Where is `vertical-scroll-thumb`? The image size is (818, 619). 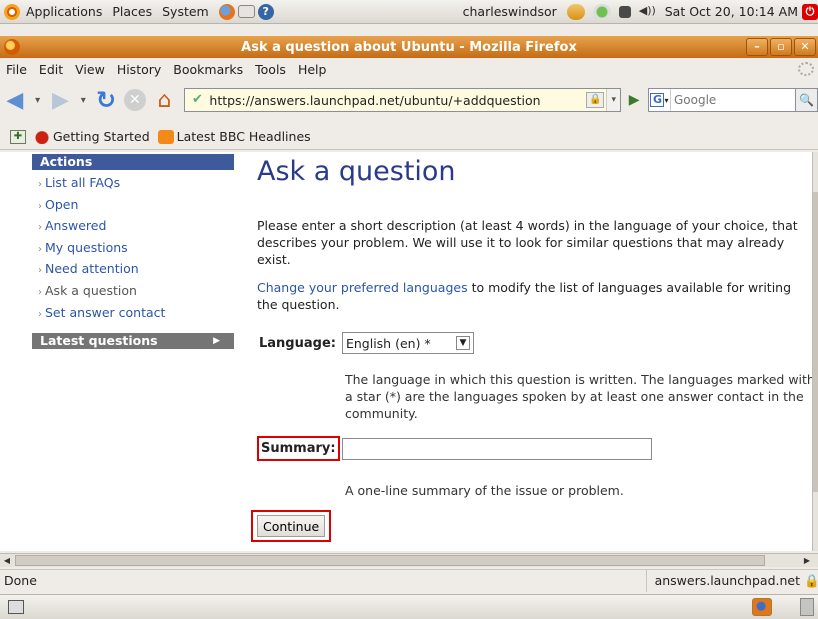 vertical-scroll-thumb is located at coordinates (815, 342).